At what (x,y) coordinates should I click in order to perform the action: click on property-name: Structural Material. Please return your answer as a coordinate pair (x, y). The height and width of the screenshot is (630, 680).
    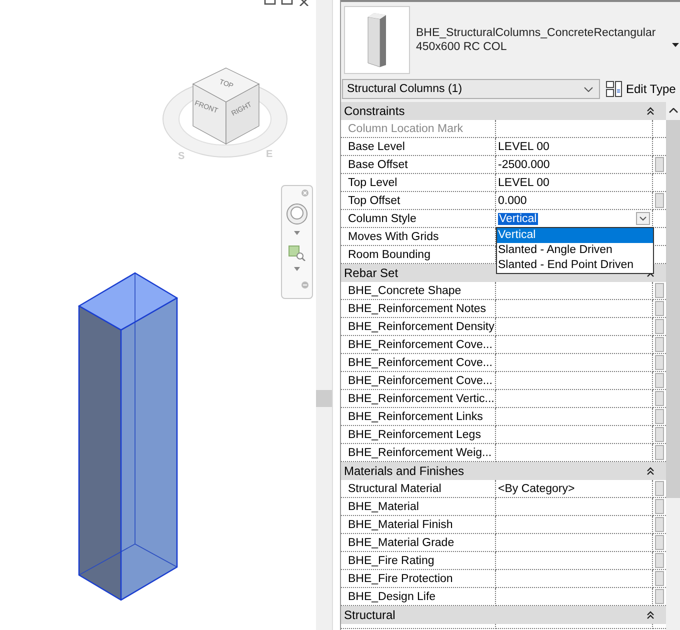
    Looking at the image, I should click on (418, 489).